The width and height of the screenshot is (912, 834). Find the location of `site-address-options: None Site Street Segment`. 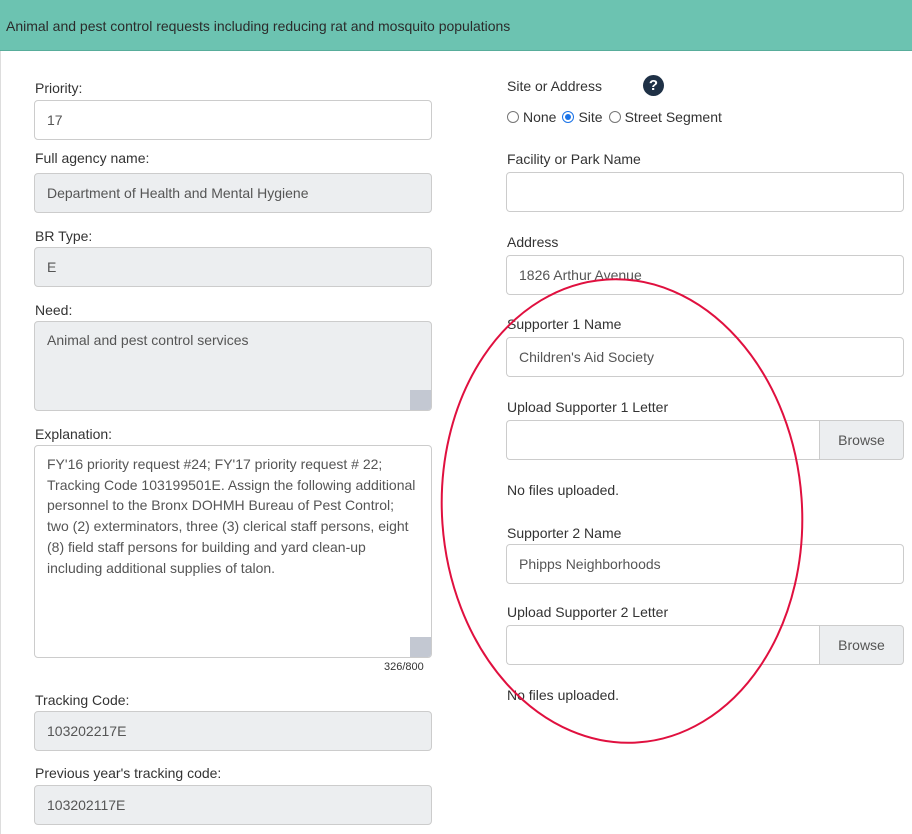

site-address-options: None Site Street Segment is located at coordinates (617, 117).